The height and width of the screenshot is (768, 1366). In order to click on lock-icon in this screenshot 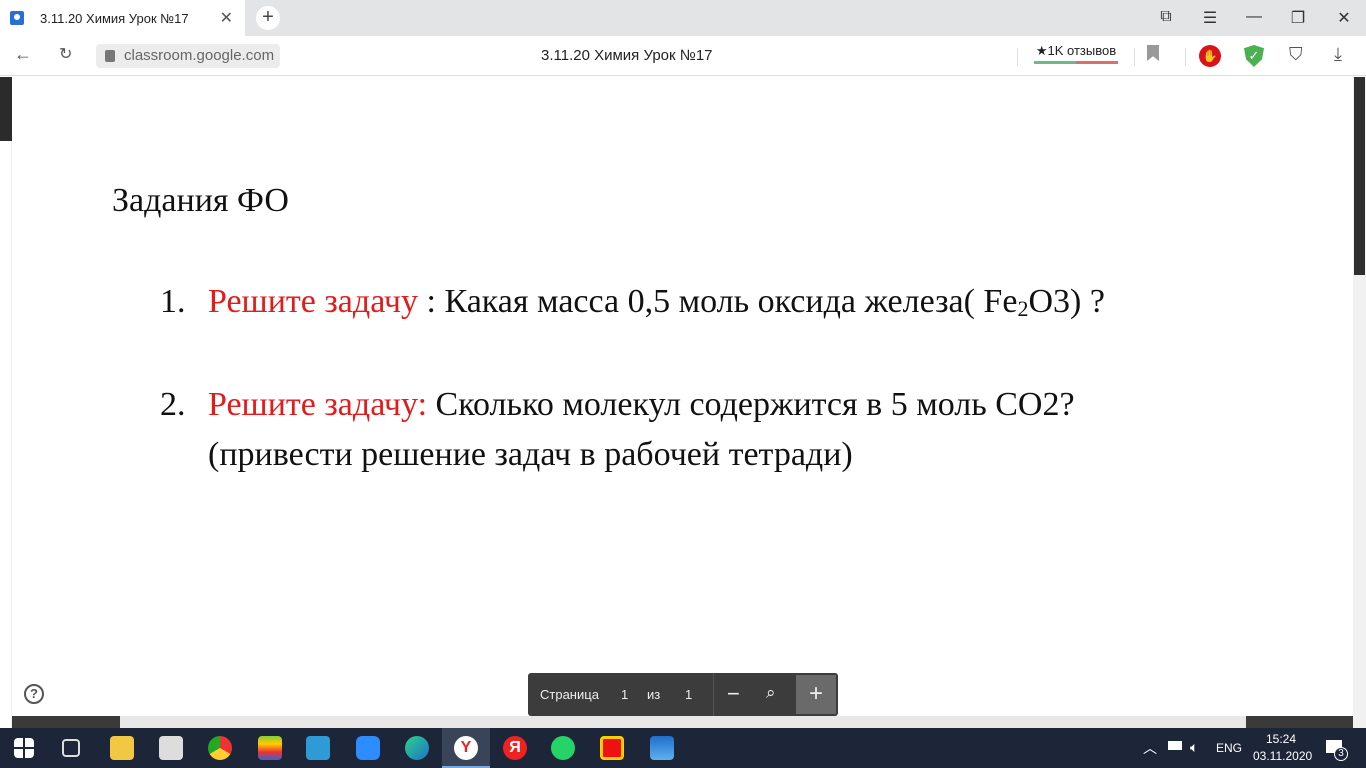, I will do `click(110, 56)`.